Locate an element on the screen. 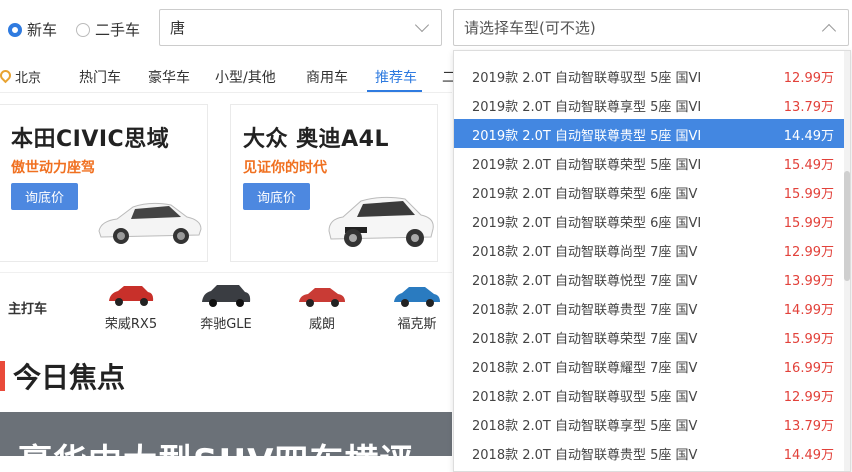 The height and width of the screenshot is (472, 852). model-option-selected: 2019款 2.0T 自动智联尊贵型 5座 国VI 14.49万 is located at coordinates (649, 133).